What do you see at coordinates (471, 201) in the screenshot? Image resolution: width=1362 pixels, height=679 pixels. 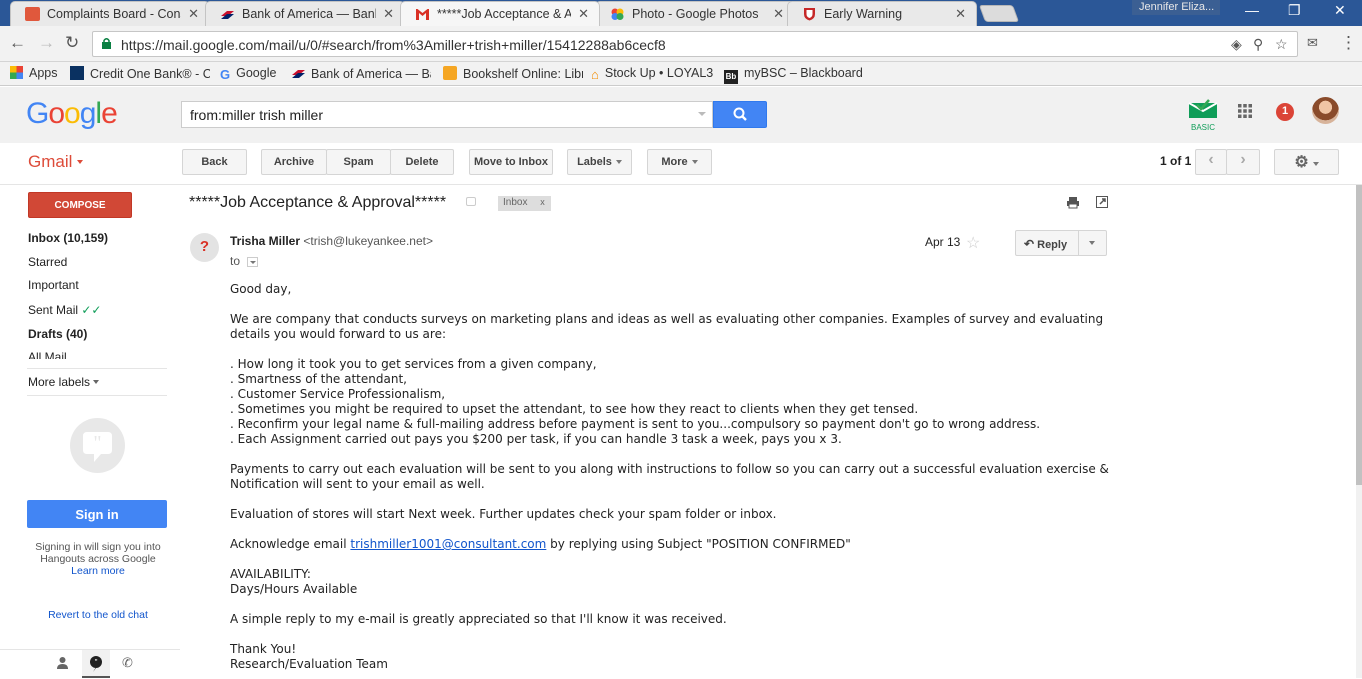 I see `importance-marker-icon` at bounding box center [471, 201].